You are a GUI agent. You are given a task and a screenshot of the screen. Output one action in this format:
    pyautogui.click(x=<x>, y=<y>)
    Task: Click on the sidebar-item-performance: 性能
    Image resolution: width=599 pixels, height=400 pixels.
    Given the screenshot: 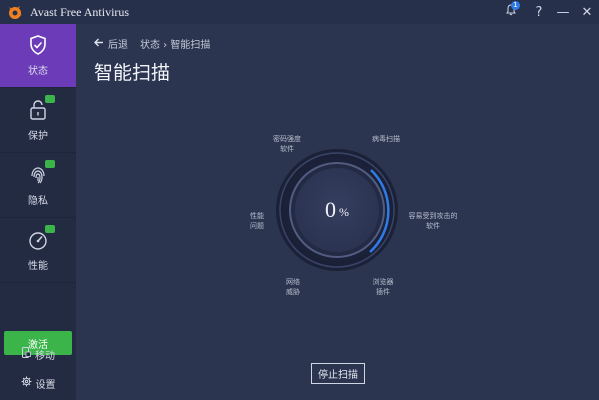 What is the action you would take?
    pyautogui.click(x=38, y=251)
    